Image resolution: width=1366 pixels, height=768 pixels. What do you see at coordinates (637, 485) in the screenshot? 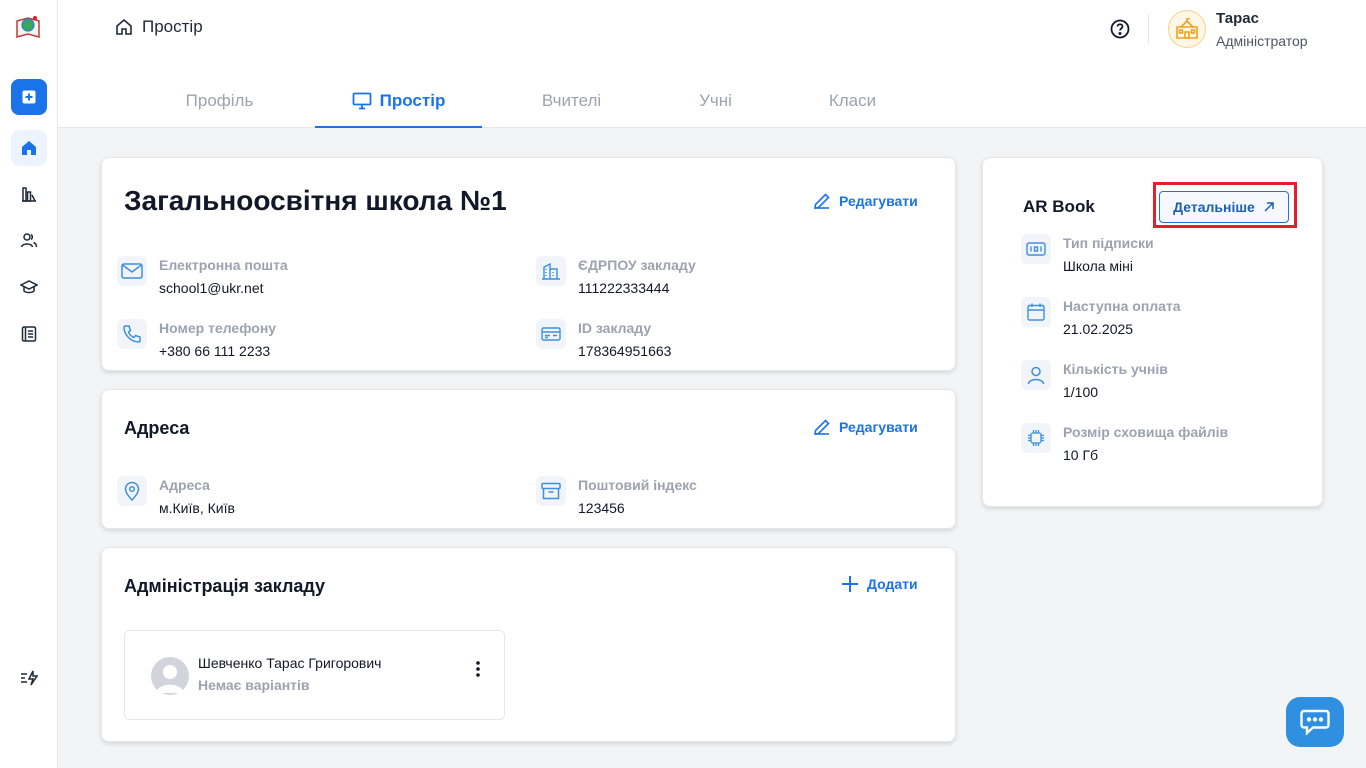
I see `field-label: Поштовий індекс` at bounding box center [637, 485].